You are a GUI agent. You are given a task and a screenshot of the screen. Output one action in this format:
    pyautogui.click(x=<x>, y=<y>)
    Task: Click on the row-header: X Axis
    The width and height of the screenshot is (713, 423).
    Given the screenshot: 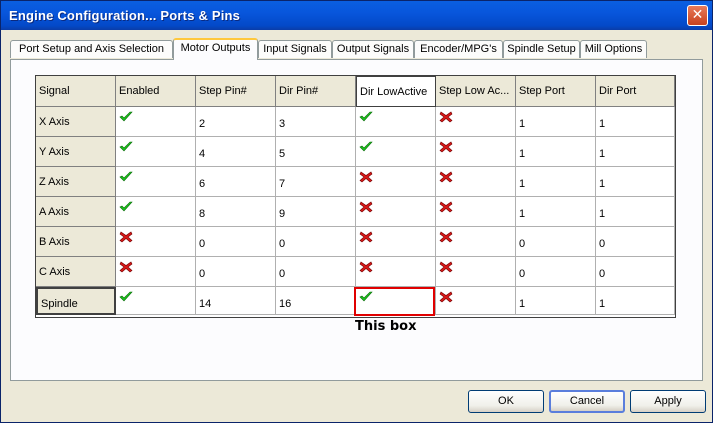 What is the action you would take?
    pyautogui.click(x=76, y=122)
    